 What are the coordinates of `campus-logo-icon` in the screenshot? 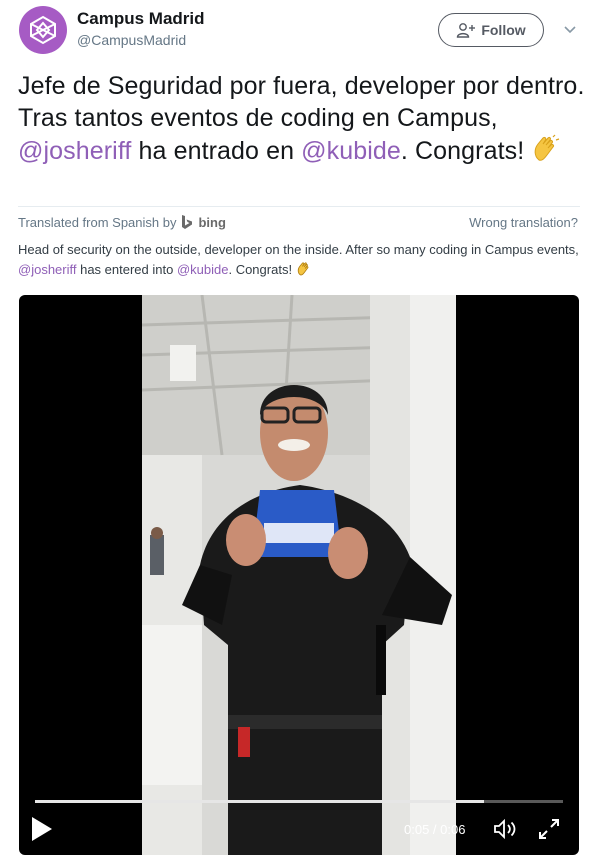 It's located at (43, 30).